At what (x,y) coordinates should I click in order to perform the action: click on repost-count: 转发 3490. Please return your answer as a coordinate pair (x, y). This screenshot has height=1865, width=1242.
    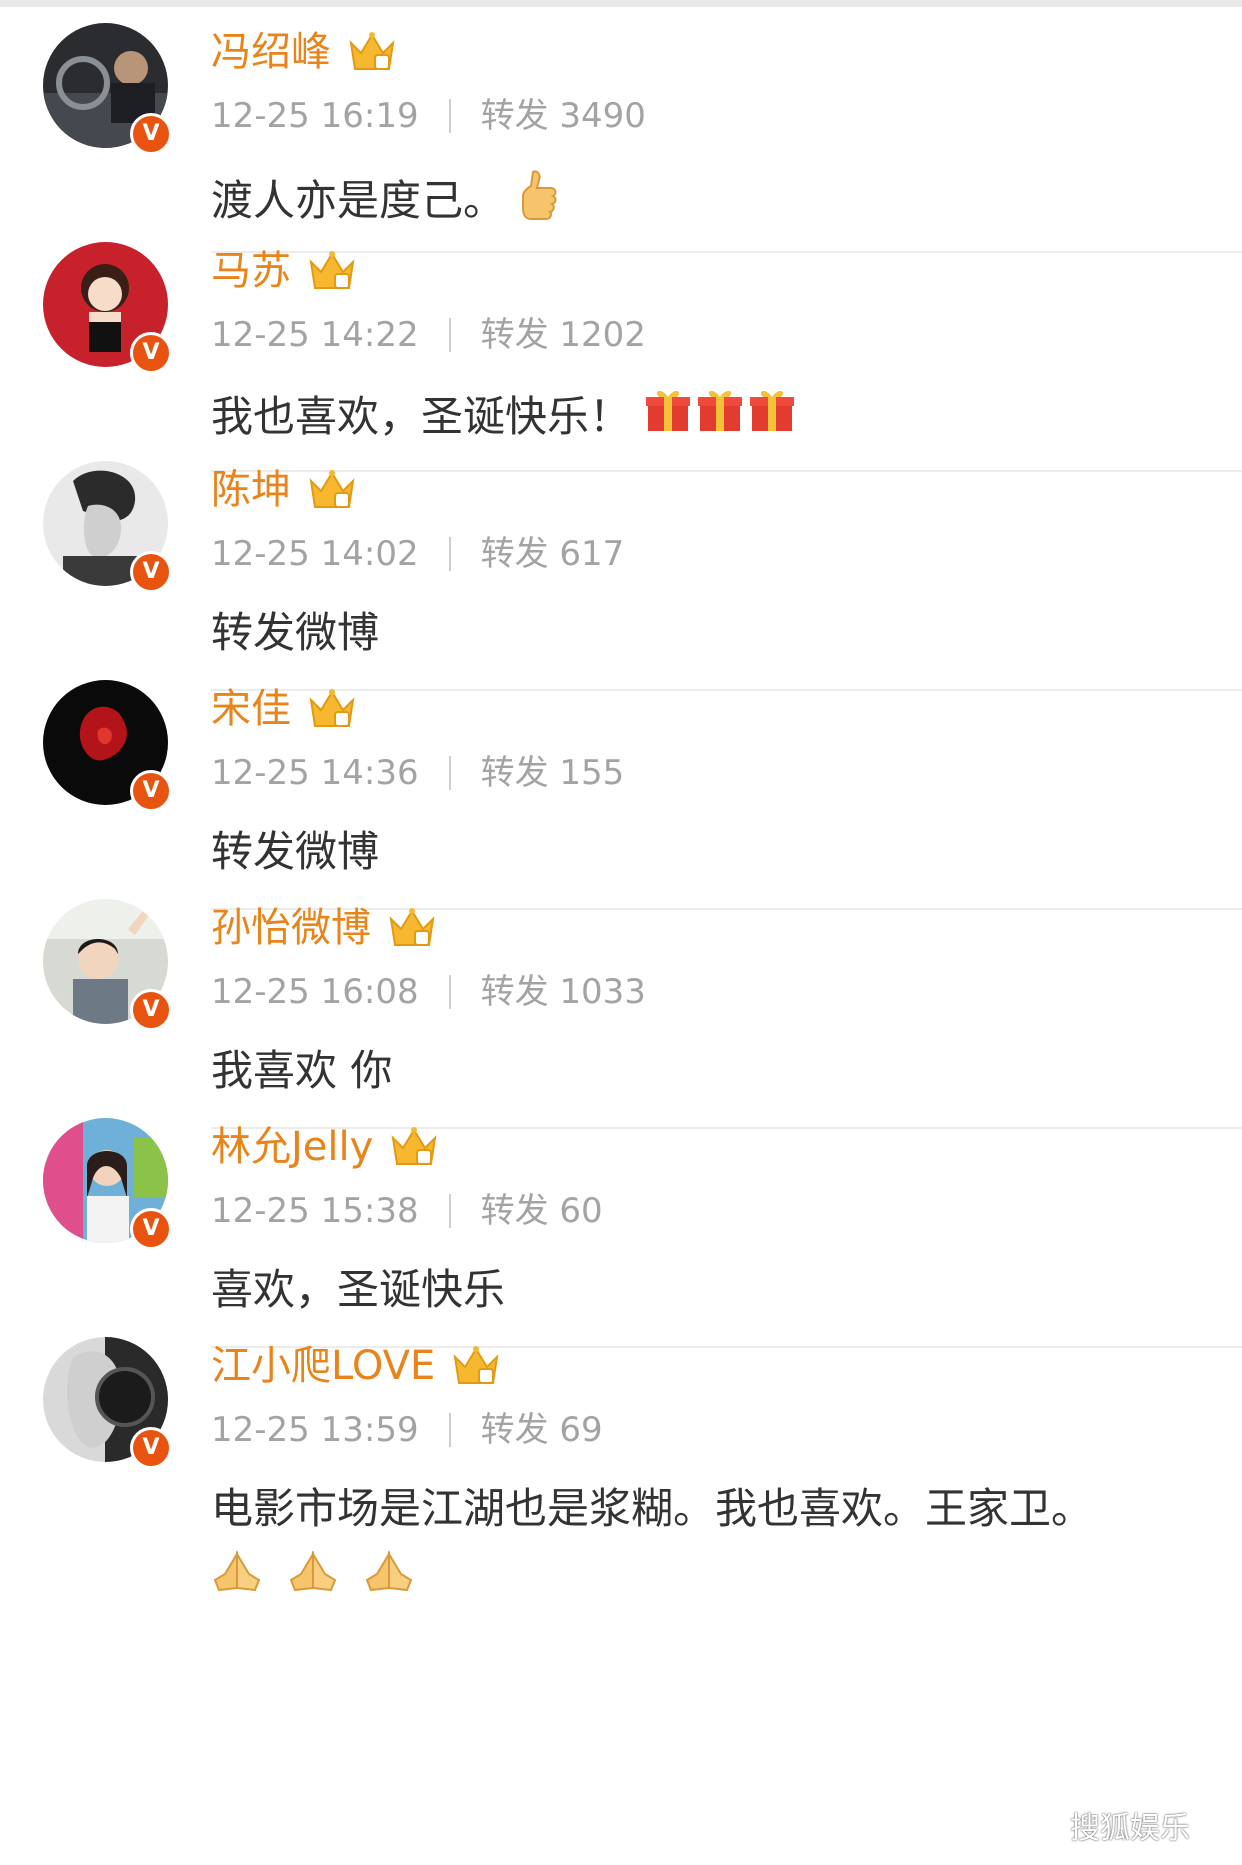
    Looking at the image, I should click on (563, 116).